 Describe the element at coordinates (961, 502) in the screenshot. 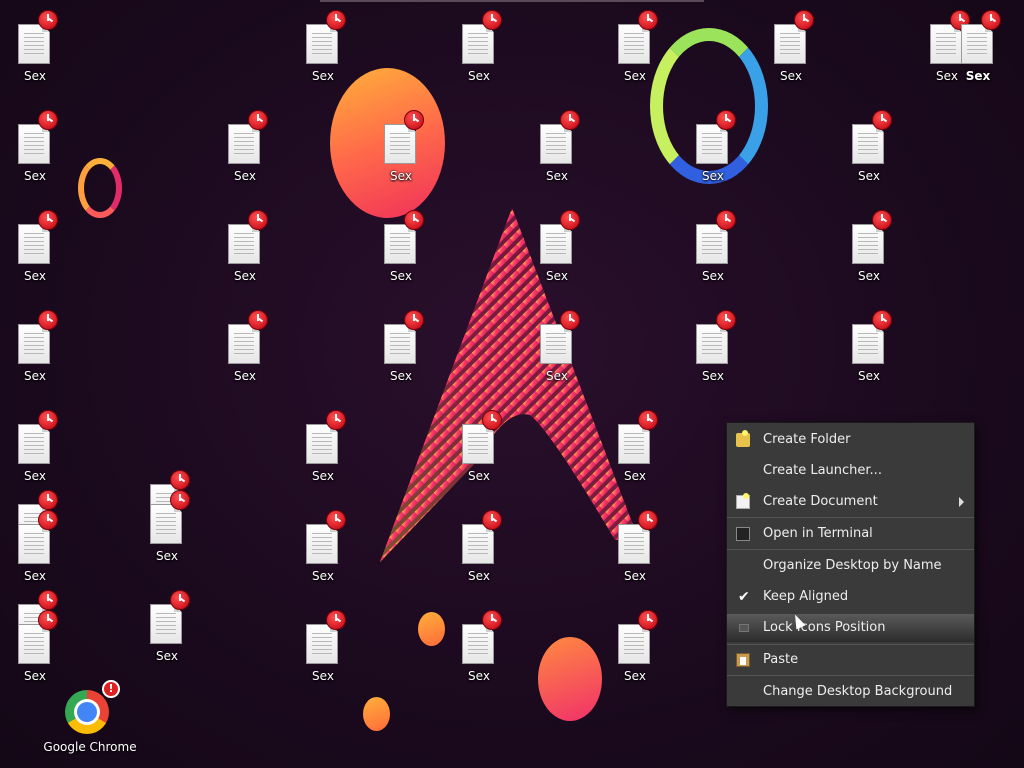

I see `submenu-arrow-icon` at that location.